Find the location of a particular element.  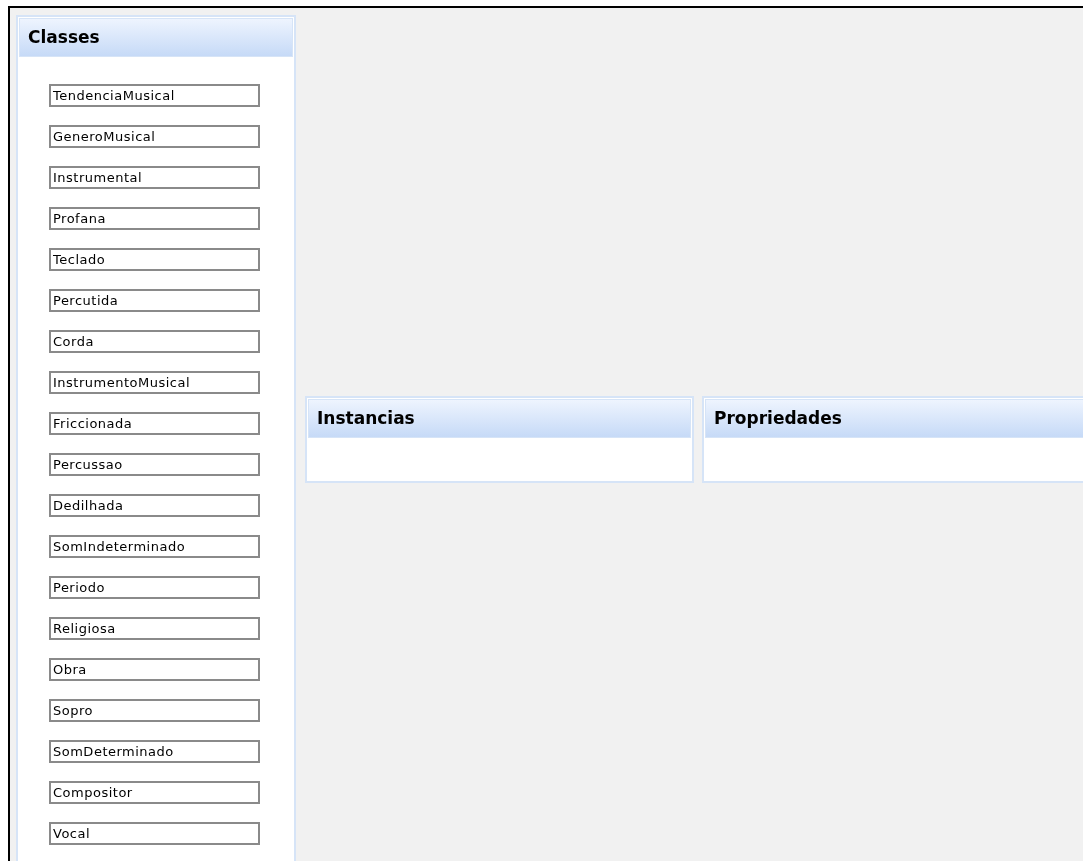

class-item: Vocal is located at coordinates (154, 833).